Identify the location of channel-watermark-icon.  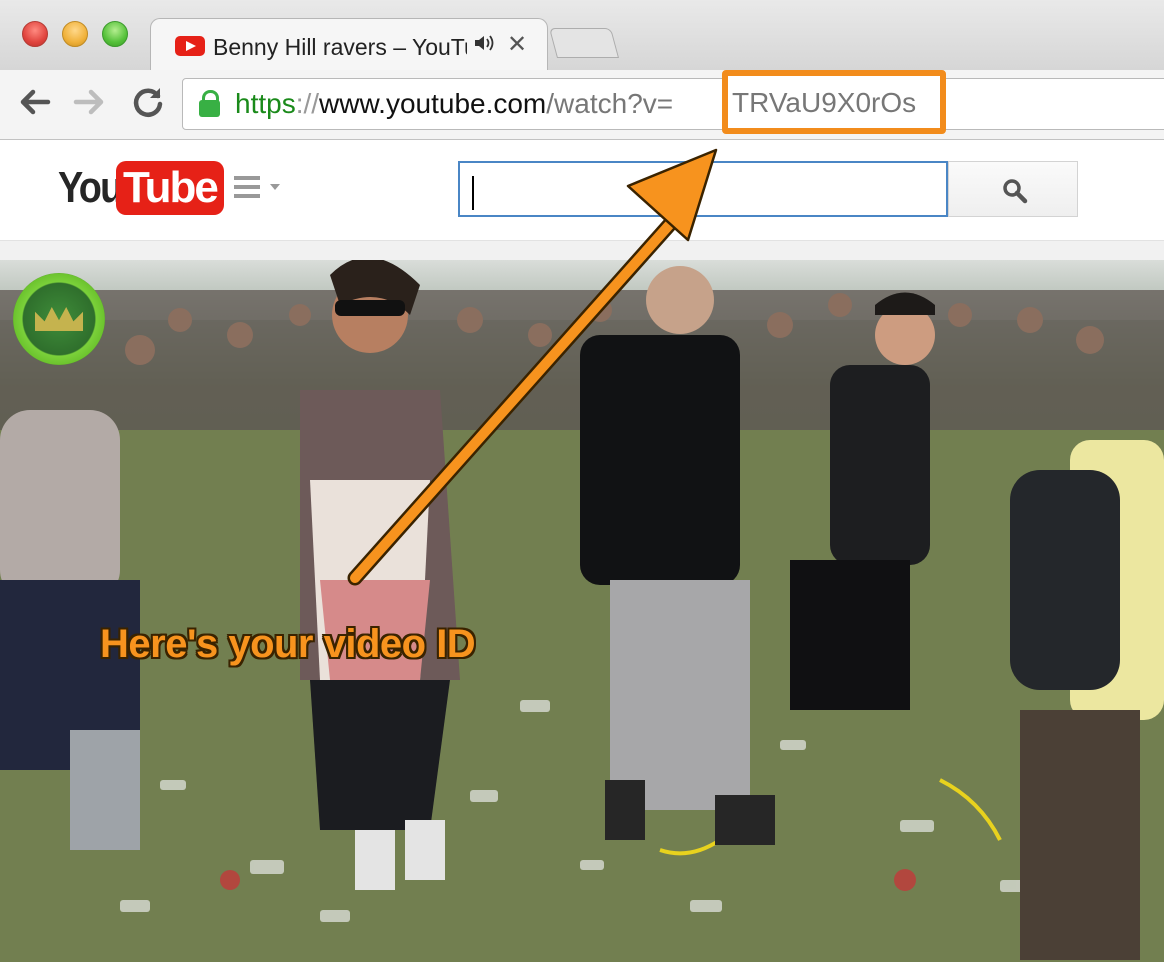
(59, 319).